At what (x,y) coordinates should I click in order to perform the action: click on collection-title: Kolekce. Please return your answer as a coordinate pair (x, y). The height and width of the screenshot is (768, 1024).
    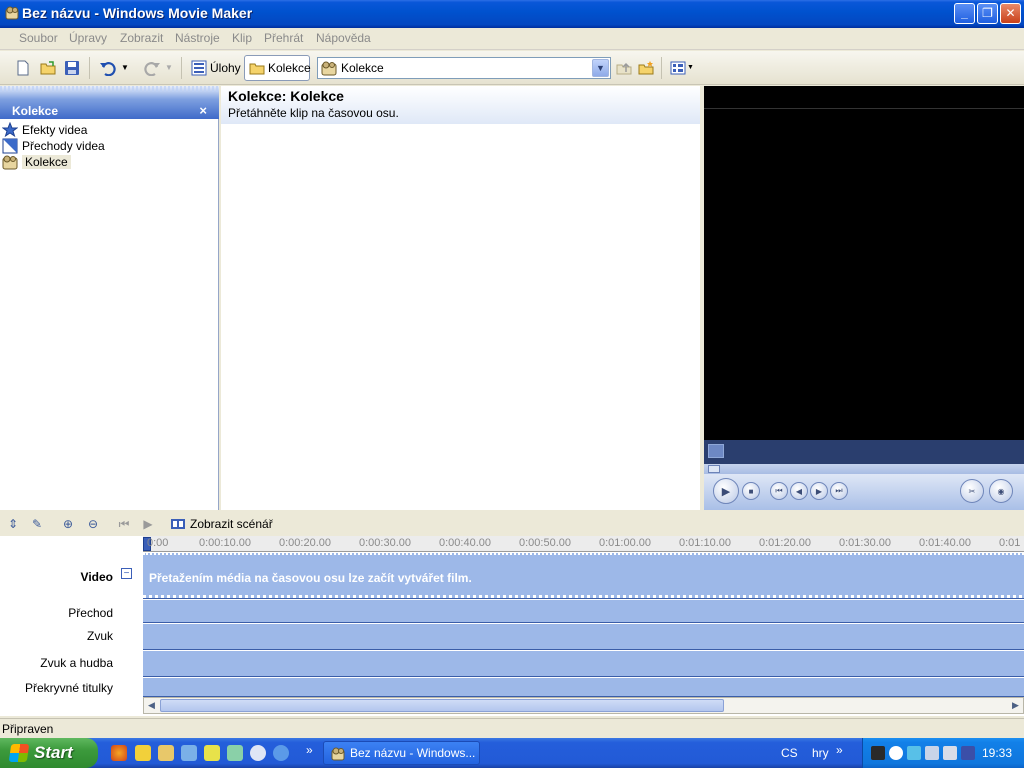
    Looking at the image, I should click on (286, 96).